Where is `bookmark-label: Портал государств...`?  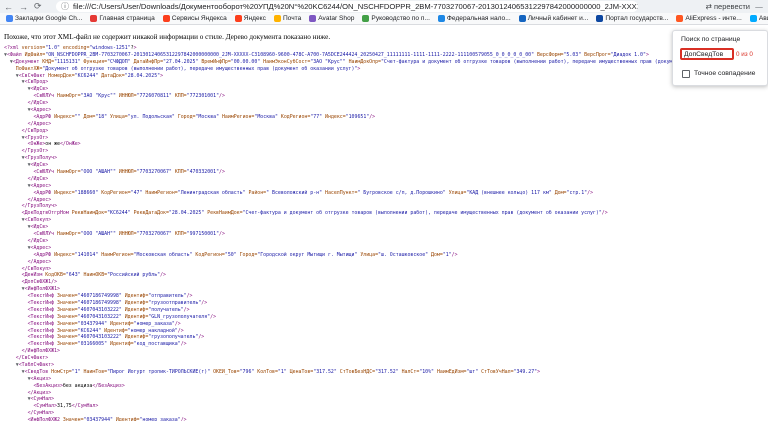 bookmark-label: Портал государств... is located at coordinates (637, 18).